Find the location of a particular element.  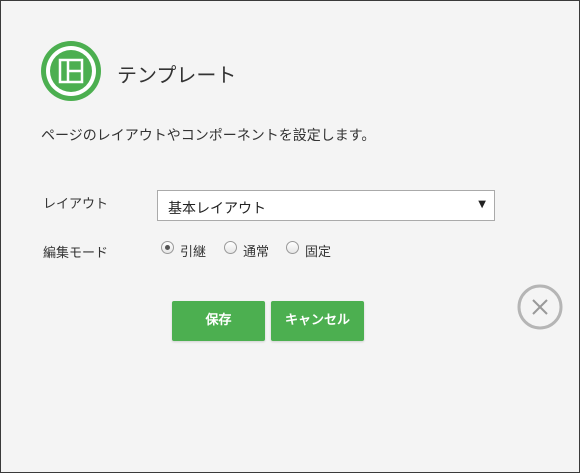

radio-inherit-label: 引継 is located at coordinates (193, 252).